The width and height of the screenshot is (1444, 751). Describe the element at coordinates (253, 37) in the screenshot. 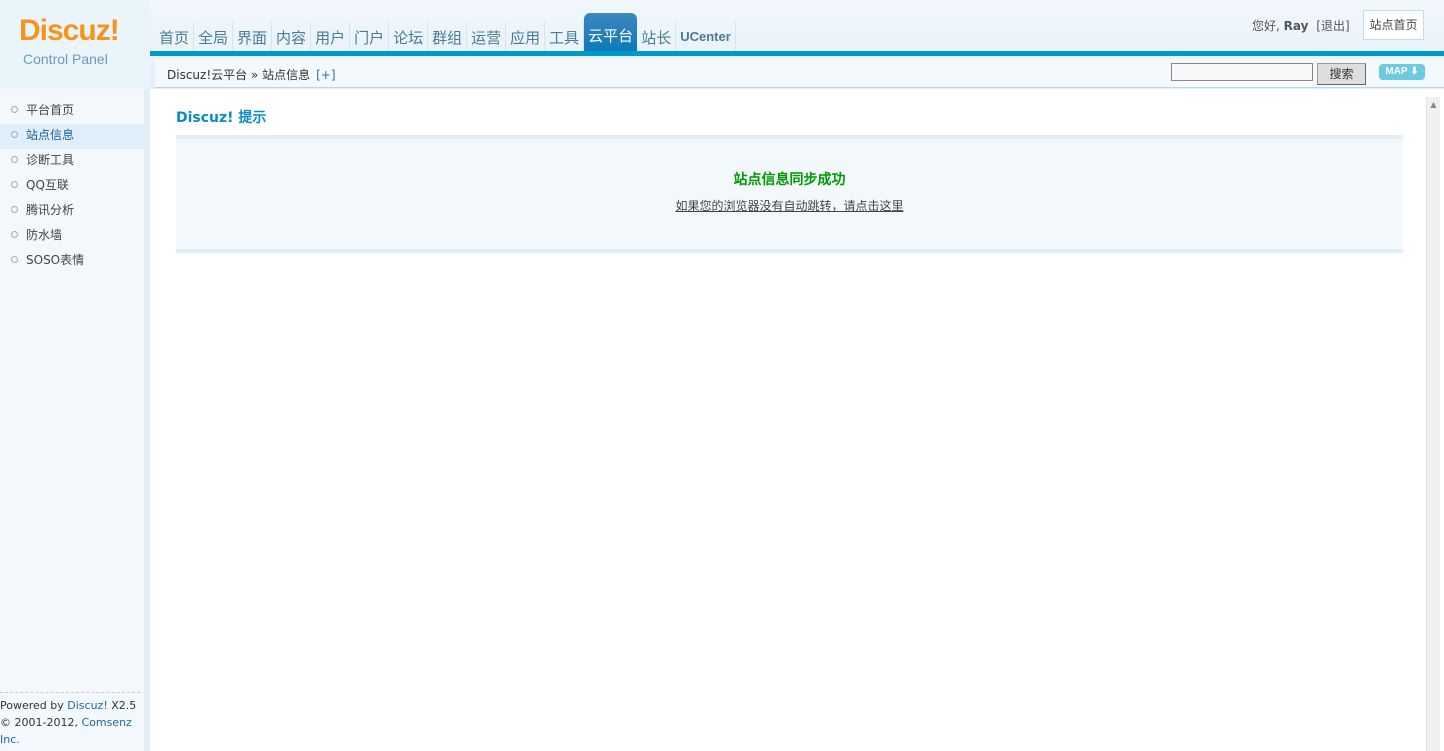

I see `nav-tab: 界面` at that location.